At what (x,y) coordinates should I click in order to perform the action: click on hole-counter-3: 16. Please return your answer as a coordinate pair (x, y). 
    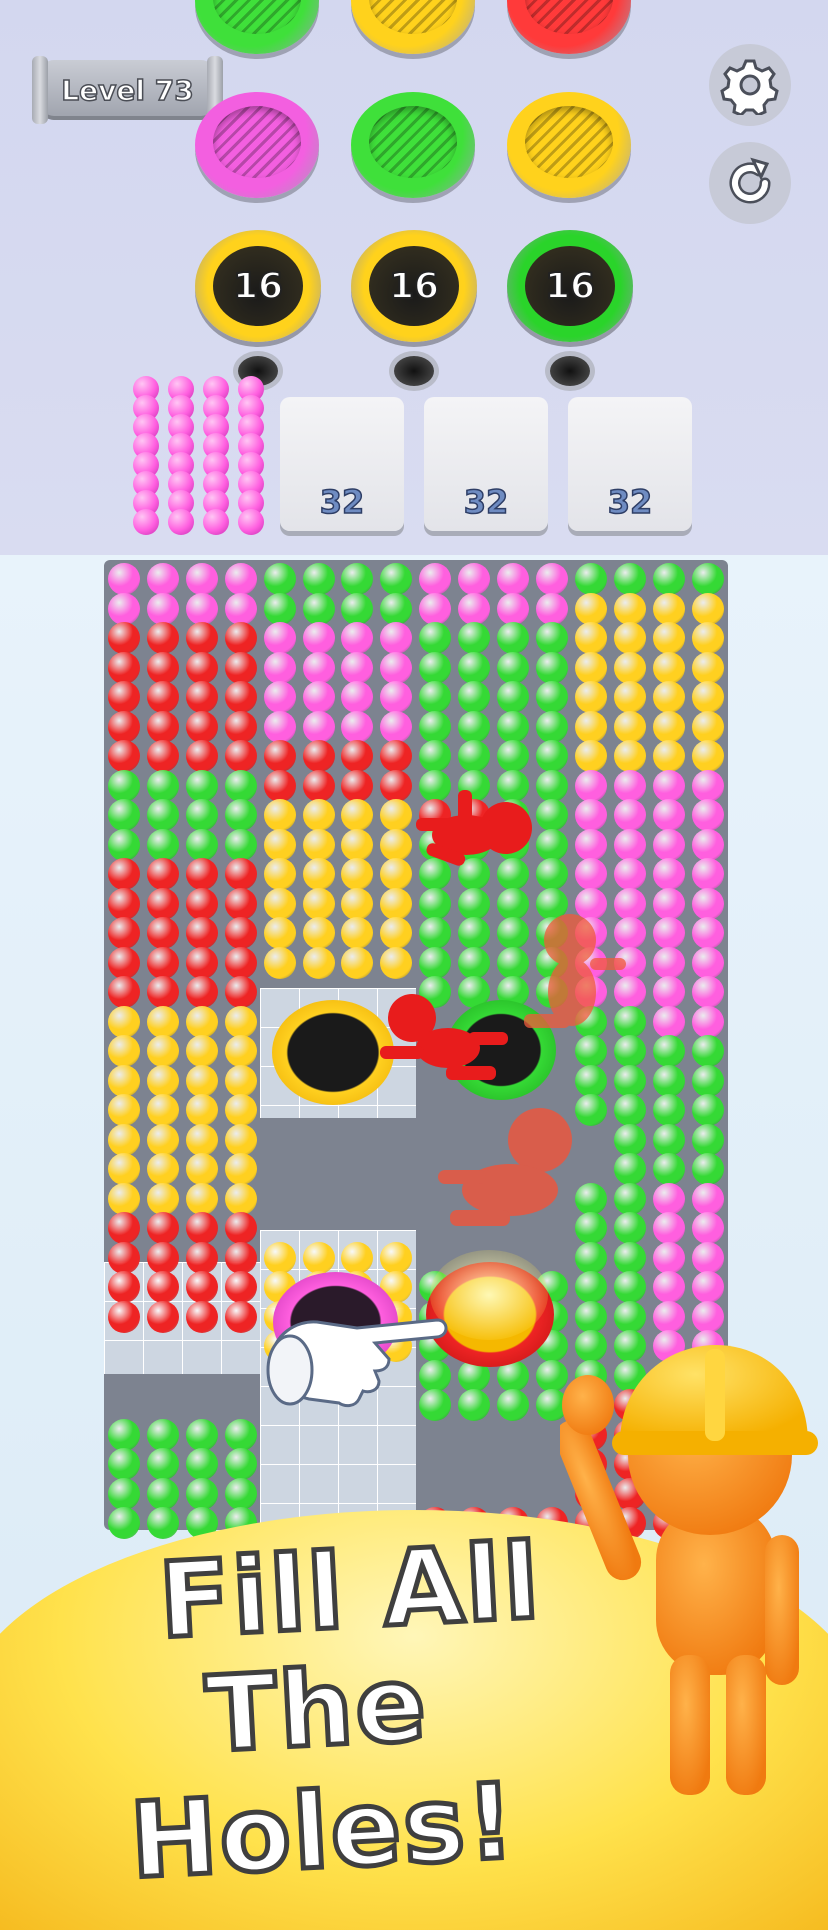
    Looking at the image, I should click on (570, 286).